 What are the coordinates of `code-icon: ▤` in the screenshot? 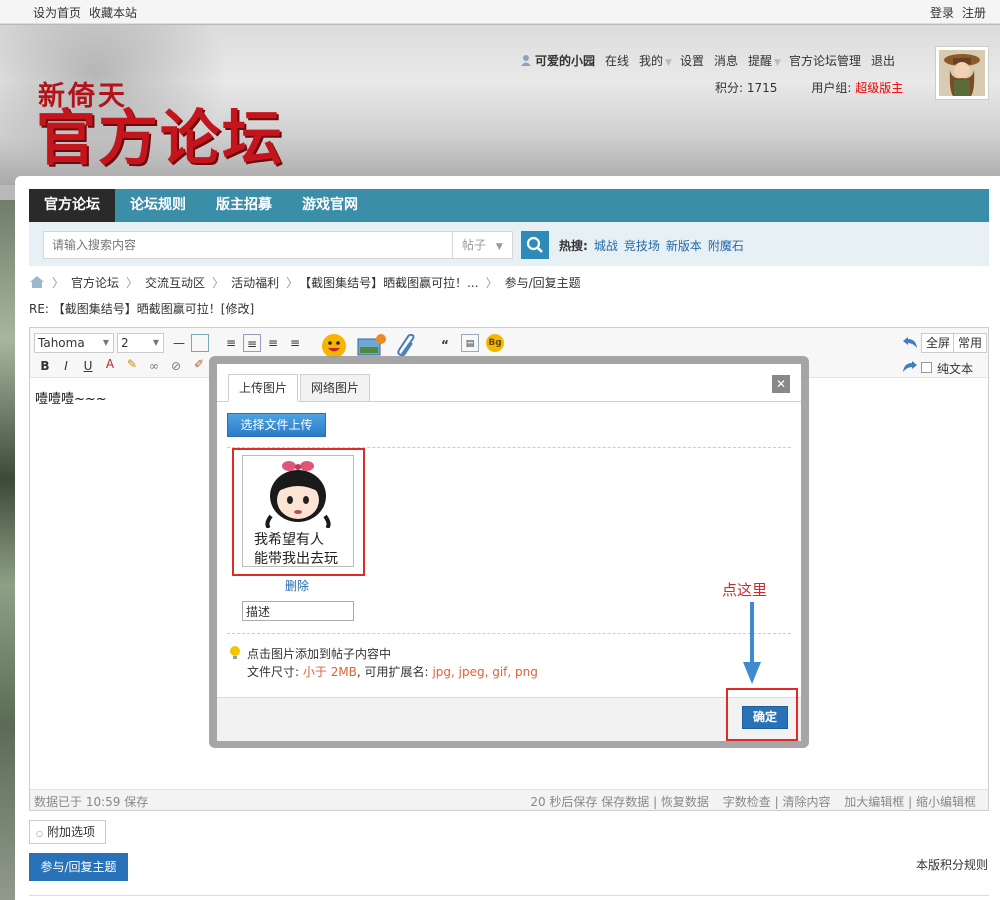 It's located at (470, 343).